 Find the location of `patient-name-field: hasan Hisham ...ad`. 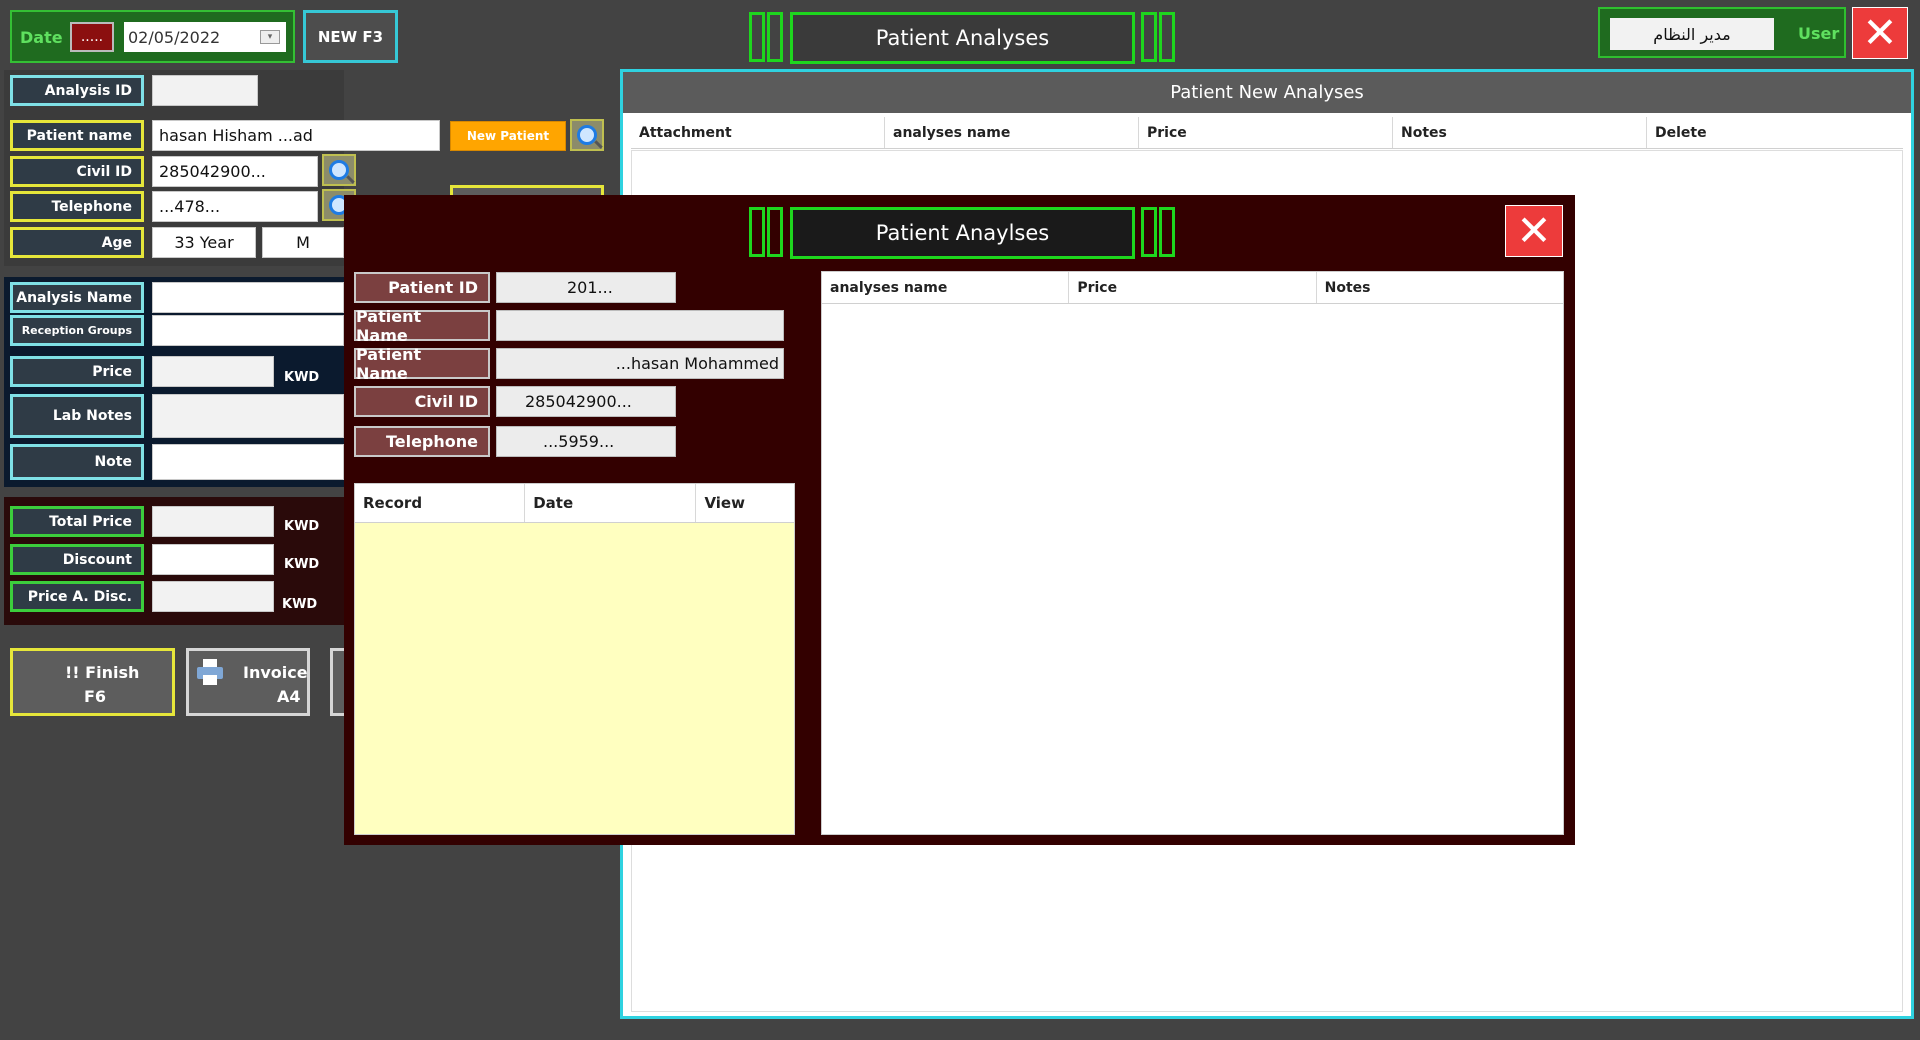

patient-name-field: hasan Hisham ...ad is located at coordinates (296, 135).